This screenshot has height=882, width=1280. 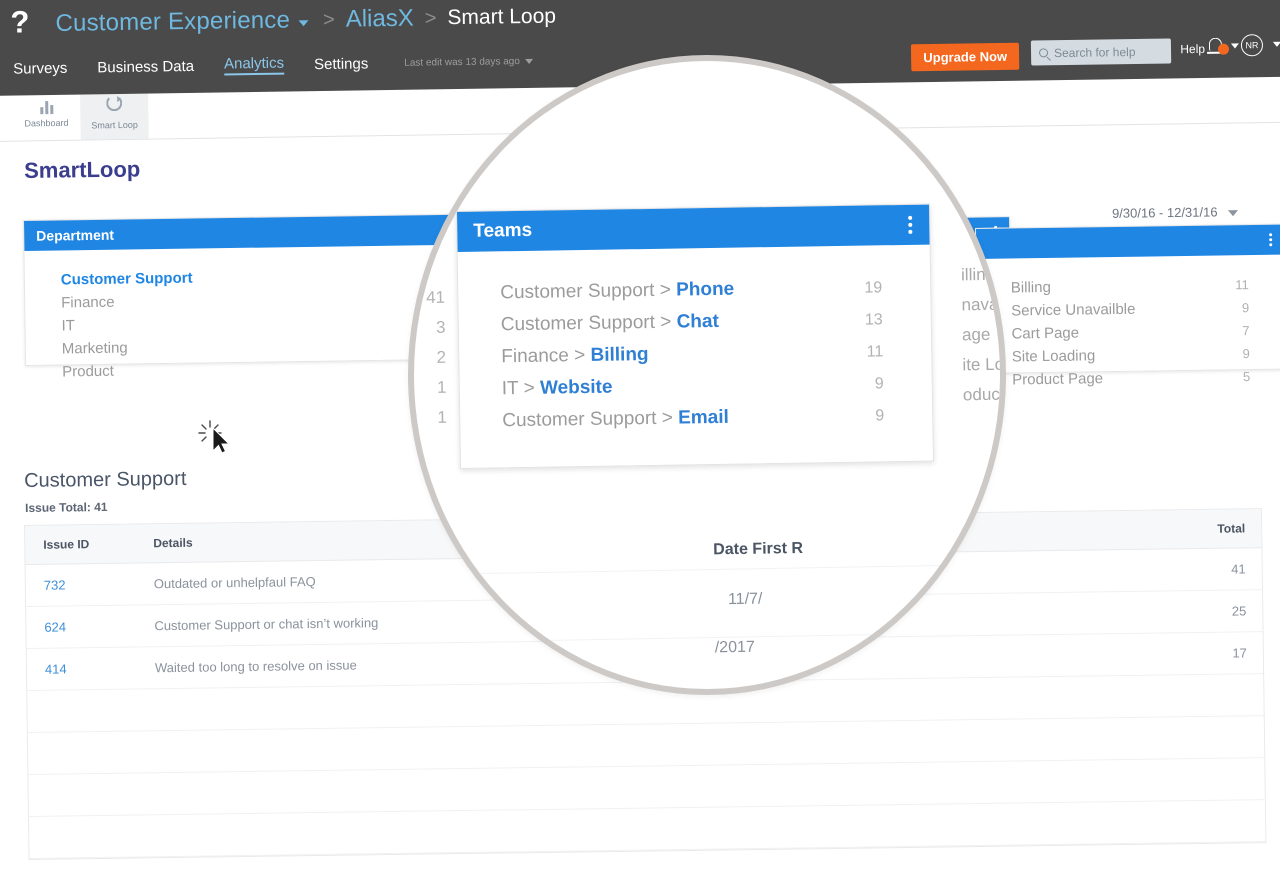 What do you see at coordinates (873, 320) in the screenshot?
I see `team-value: 13` at bounding box center [873, 320].